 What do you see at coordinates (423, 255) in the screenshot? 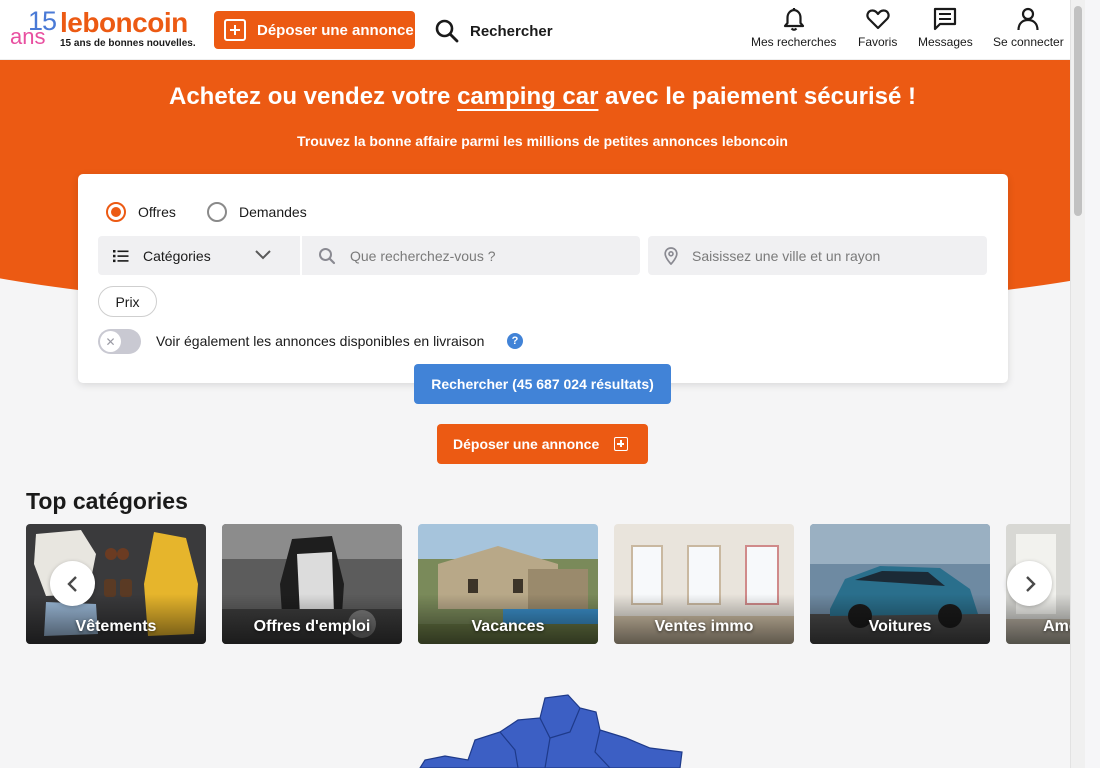
I see `search-query-placeholder: Que recherchez-vous ?` at bounding box center [423, 255].